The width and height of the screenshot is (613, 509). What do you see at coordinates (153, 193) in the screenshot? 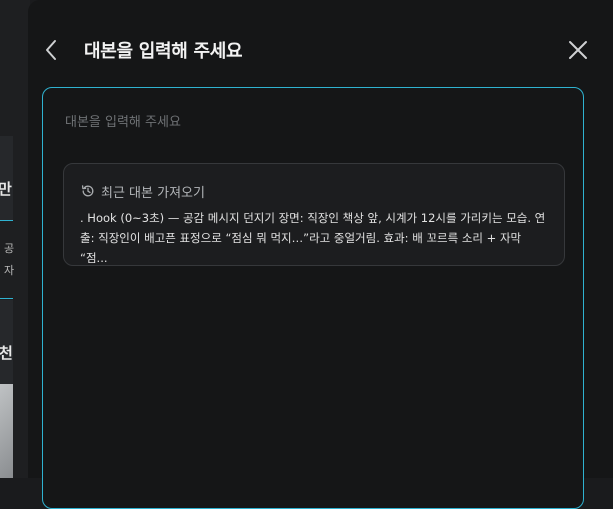
I see `recent-script-label: 최근 대본 가져오기` at bounding box center [153, 193].